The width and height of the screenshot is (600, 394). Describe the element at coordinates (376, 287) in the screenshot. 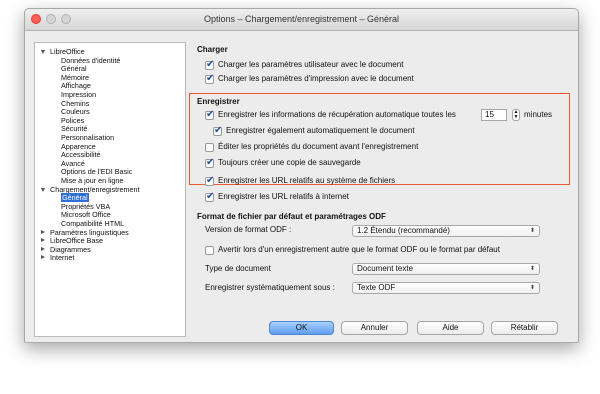

I see `save-as-value: Texte ODF` at that location.